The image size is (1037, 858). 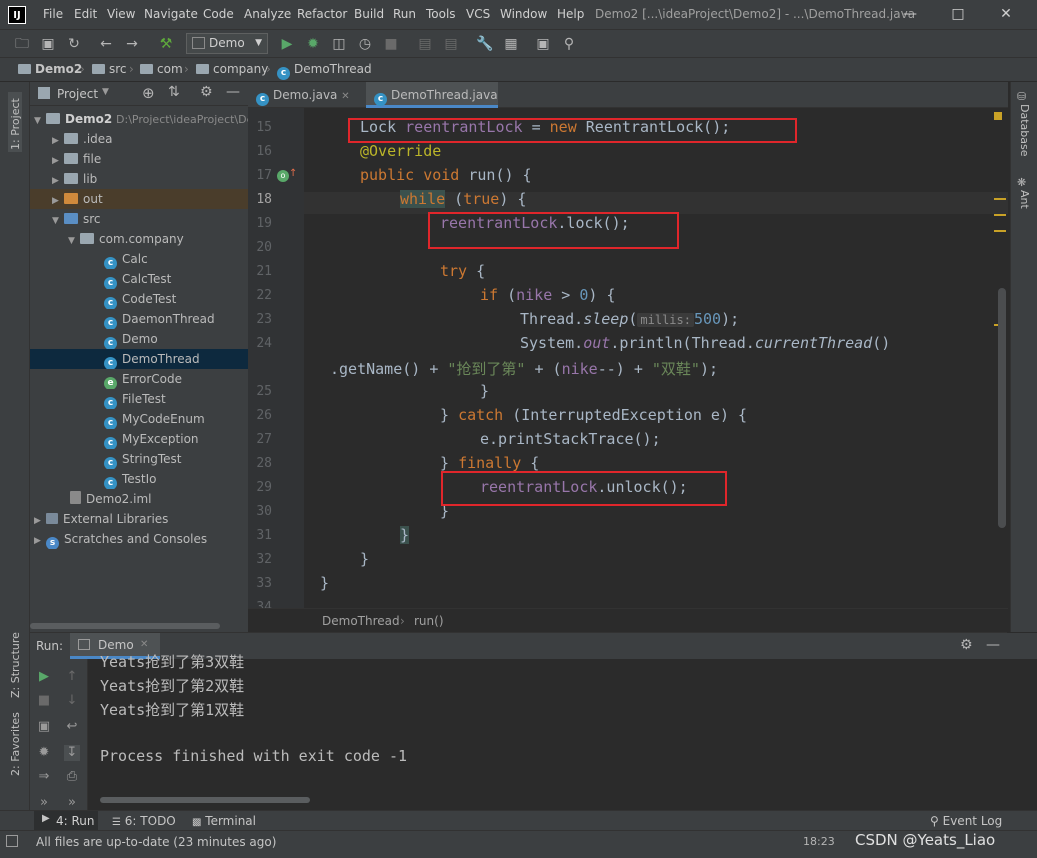 What do you see at coordinates (72, 727) in the screenshot?
I see `soft-wrap-icon: ↩` at bounding box center [72, 727].